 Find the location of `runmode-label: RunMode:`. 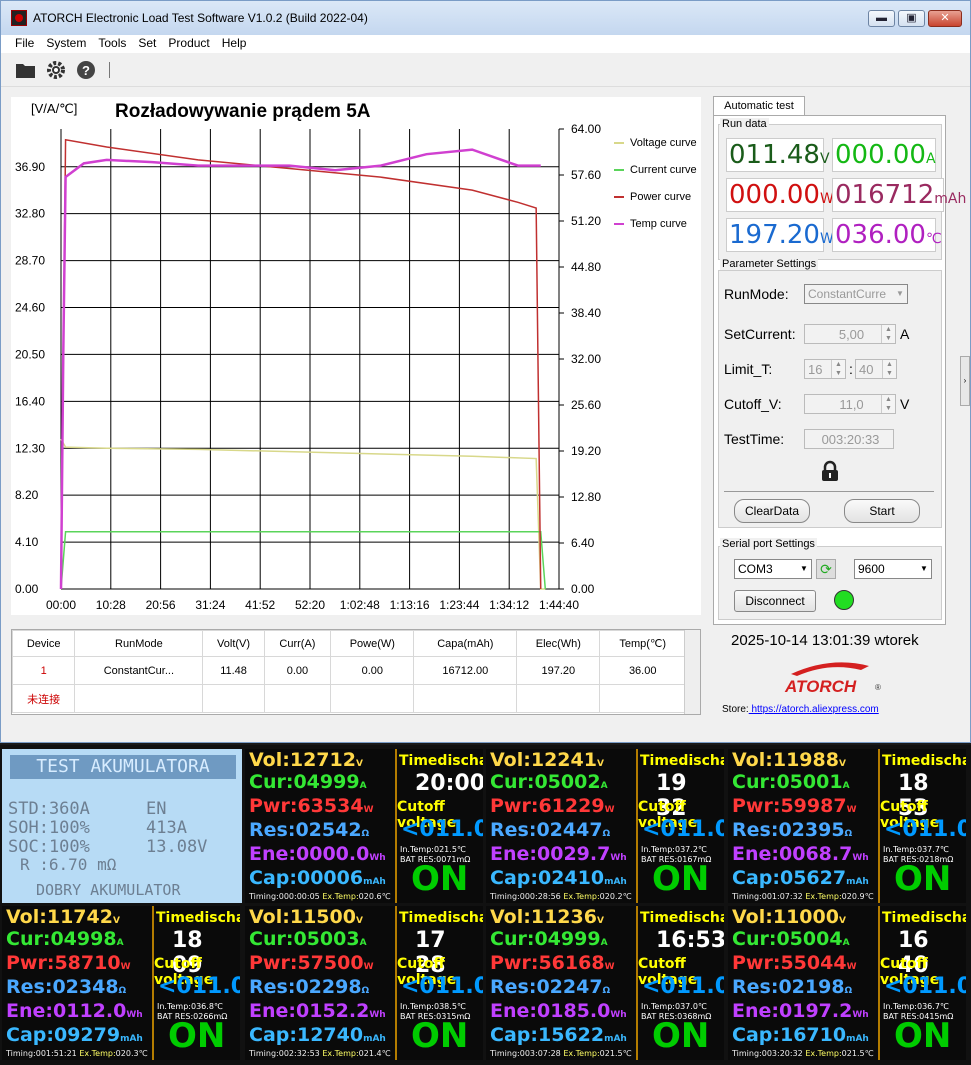

runmode-label: RunMode: is located at coordinates (756, 294).